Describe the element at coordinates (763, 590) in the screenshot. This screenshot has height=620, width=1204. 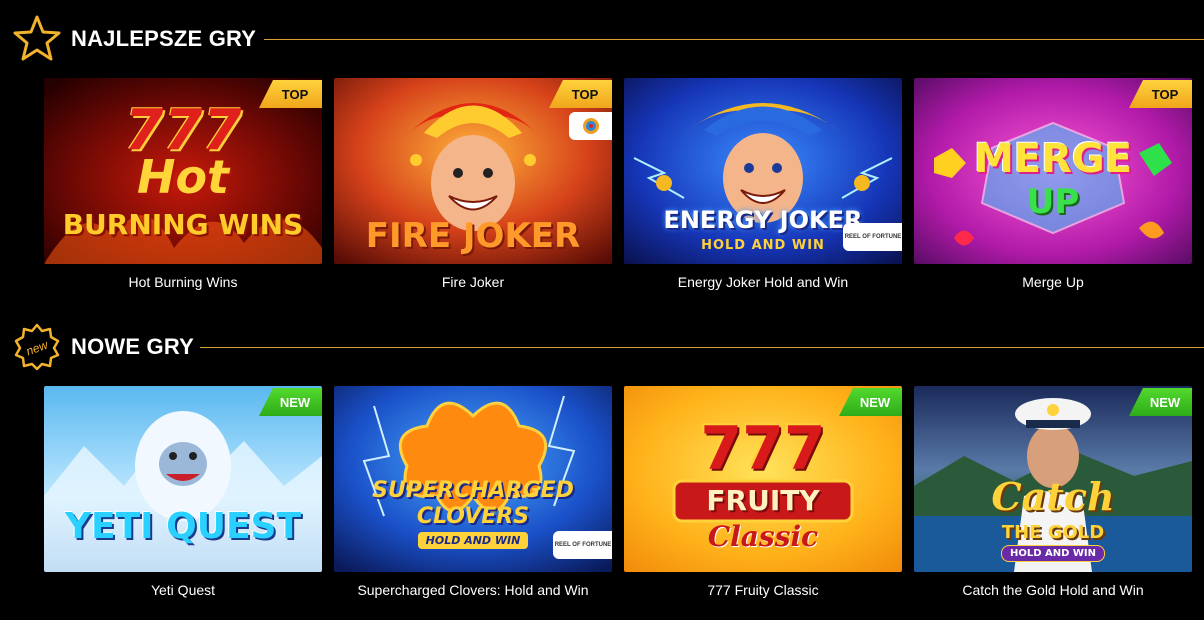
I see `game-title: 777 Fruity Classic` at that location.